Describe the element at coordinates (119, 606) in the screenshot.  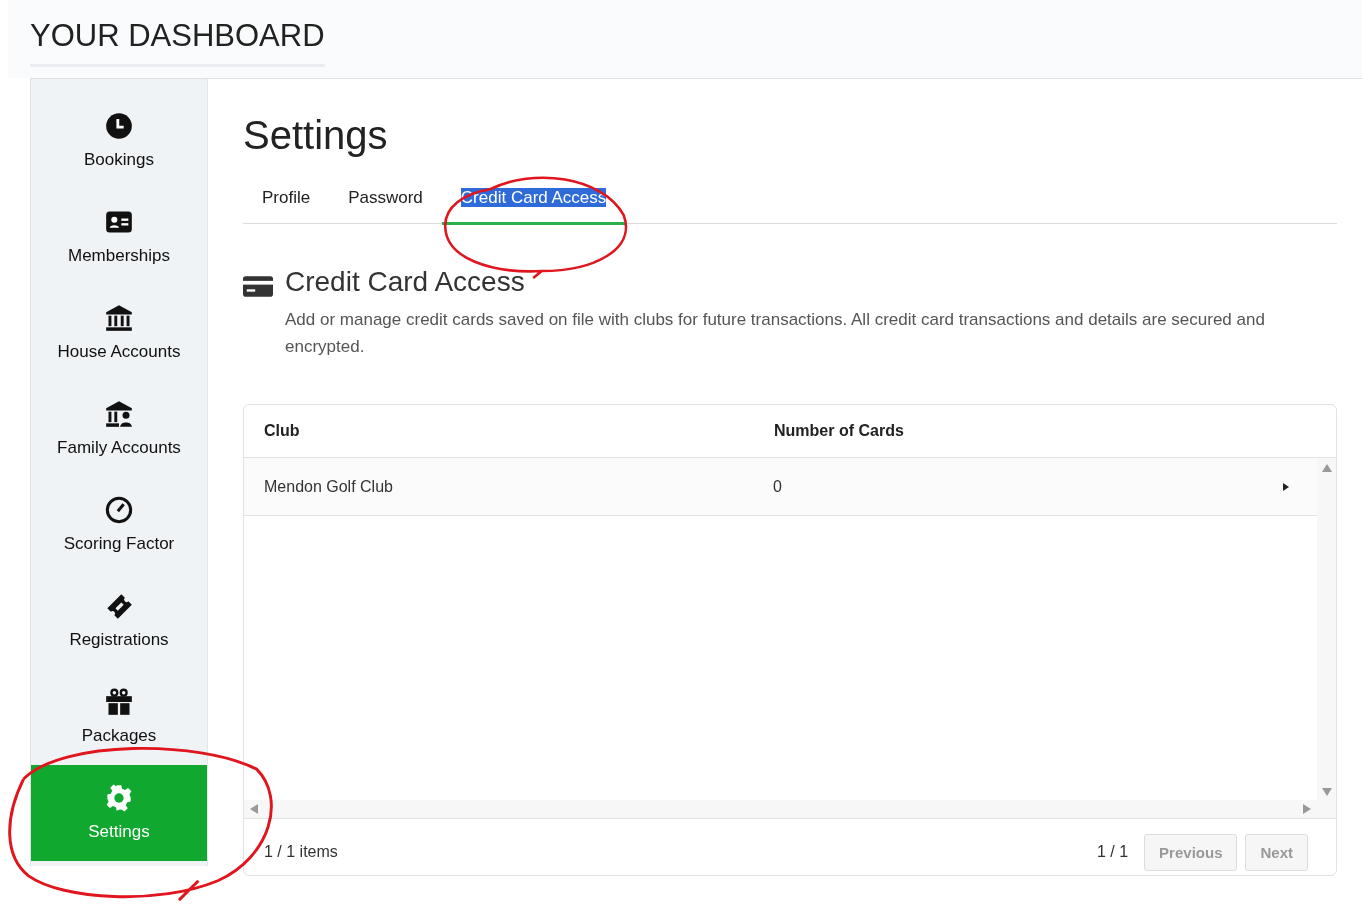
I see `ticket-icon` at that location.